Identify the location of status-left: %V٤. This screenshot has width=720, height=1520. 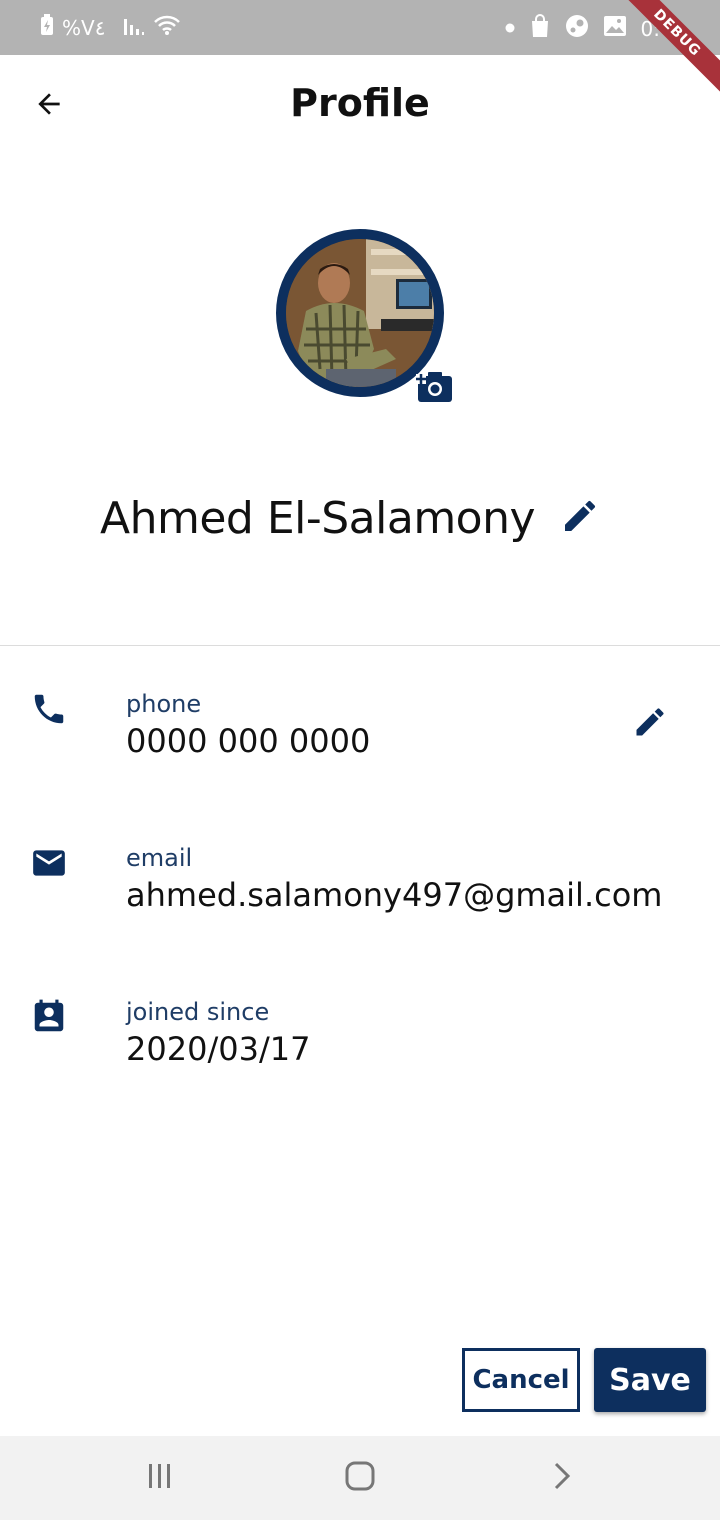
(110, 27).